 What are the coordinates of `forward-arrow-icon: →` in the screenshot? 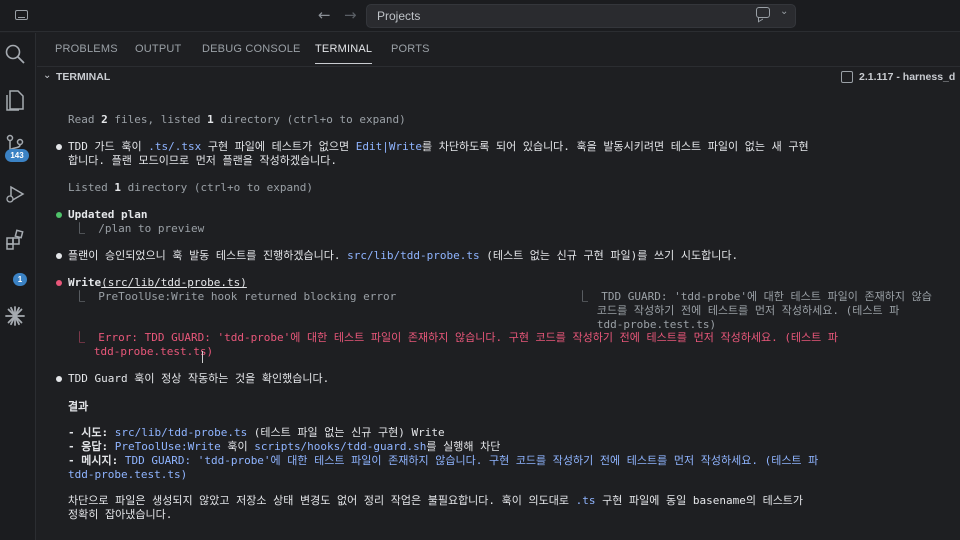 It's located at (350, 15).